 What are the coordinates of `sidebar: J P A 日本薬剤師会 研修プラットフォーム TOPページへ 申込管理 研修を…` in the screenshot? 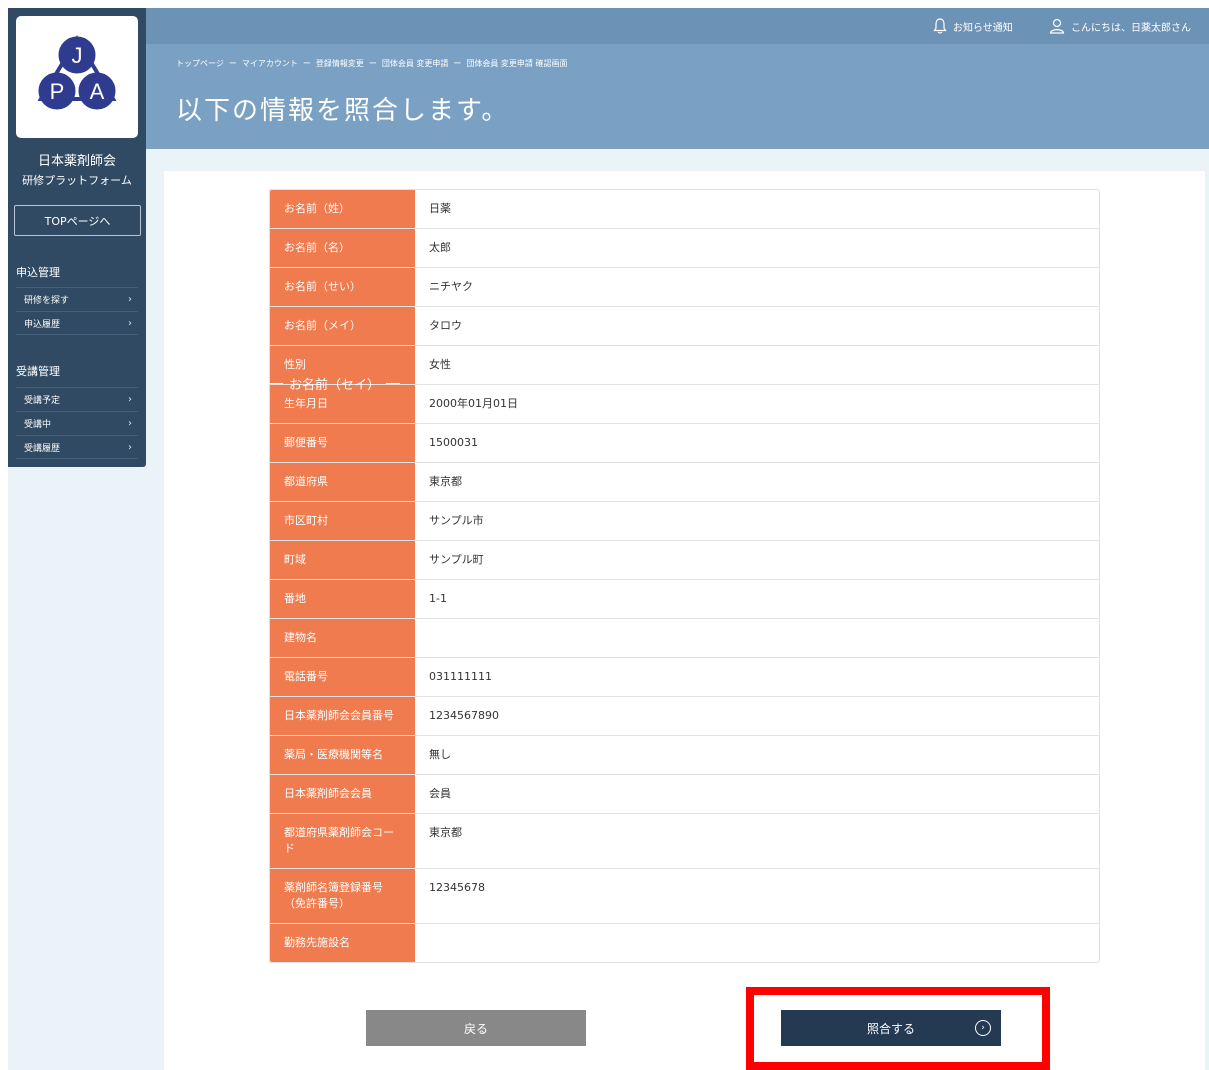 It's located at (77, 237).